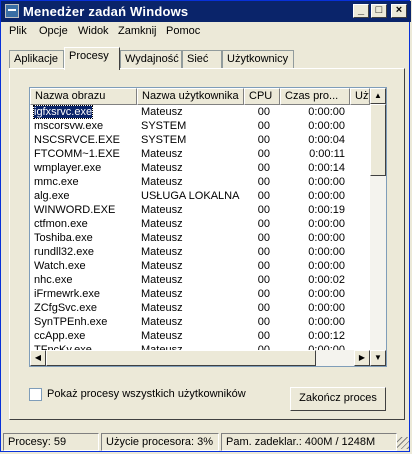 Image resolution: width=412 pixels, height=454 pixels. What do you see at coordinates (63, 238) in the screenshot?
I see `process-image-name: Toshiba.exe` at bounding box center [63, 238].